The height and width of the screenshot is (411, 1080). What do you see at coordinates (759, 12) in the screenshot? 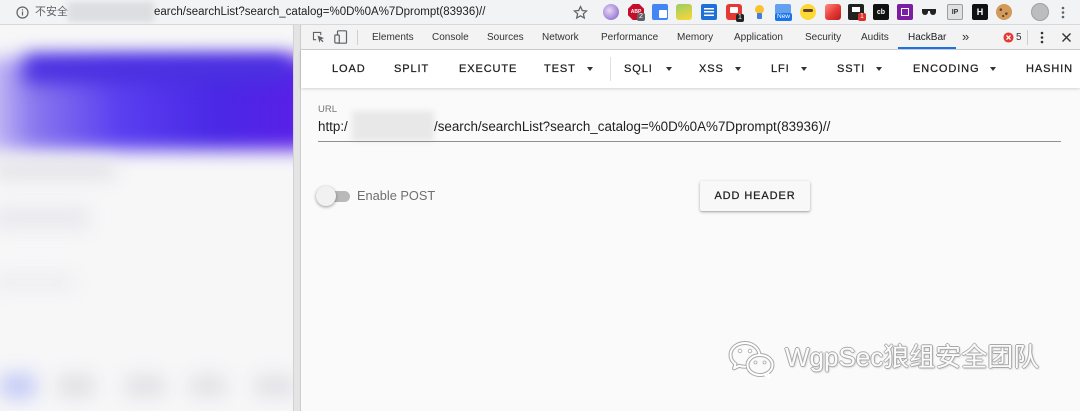
I see `pin-icon` at bounding box center [759, 12].